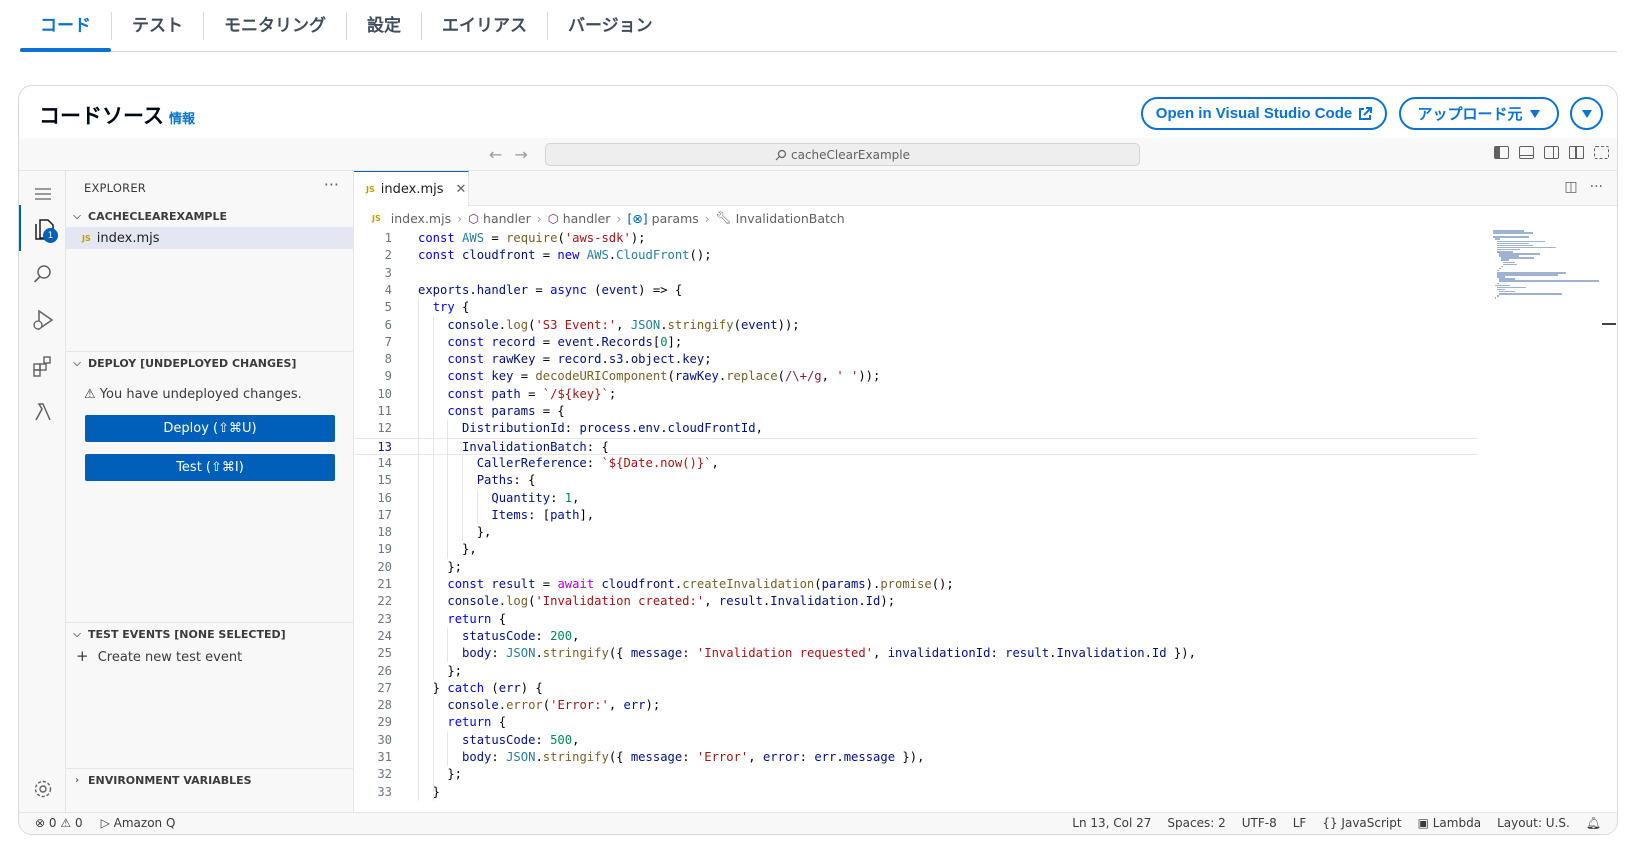 Image resolution: width=1627 pixels, height=853 pixels. Describe the element at coordinates (610, 26) in the screenshot. I see `tab-versions: バージョン` at that location.